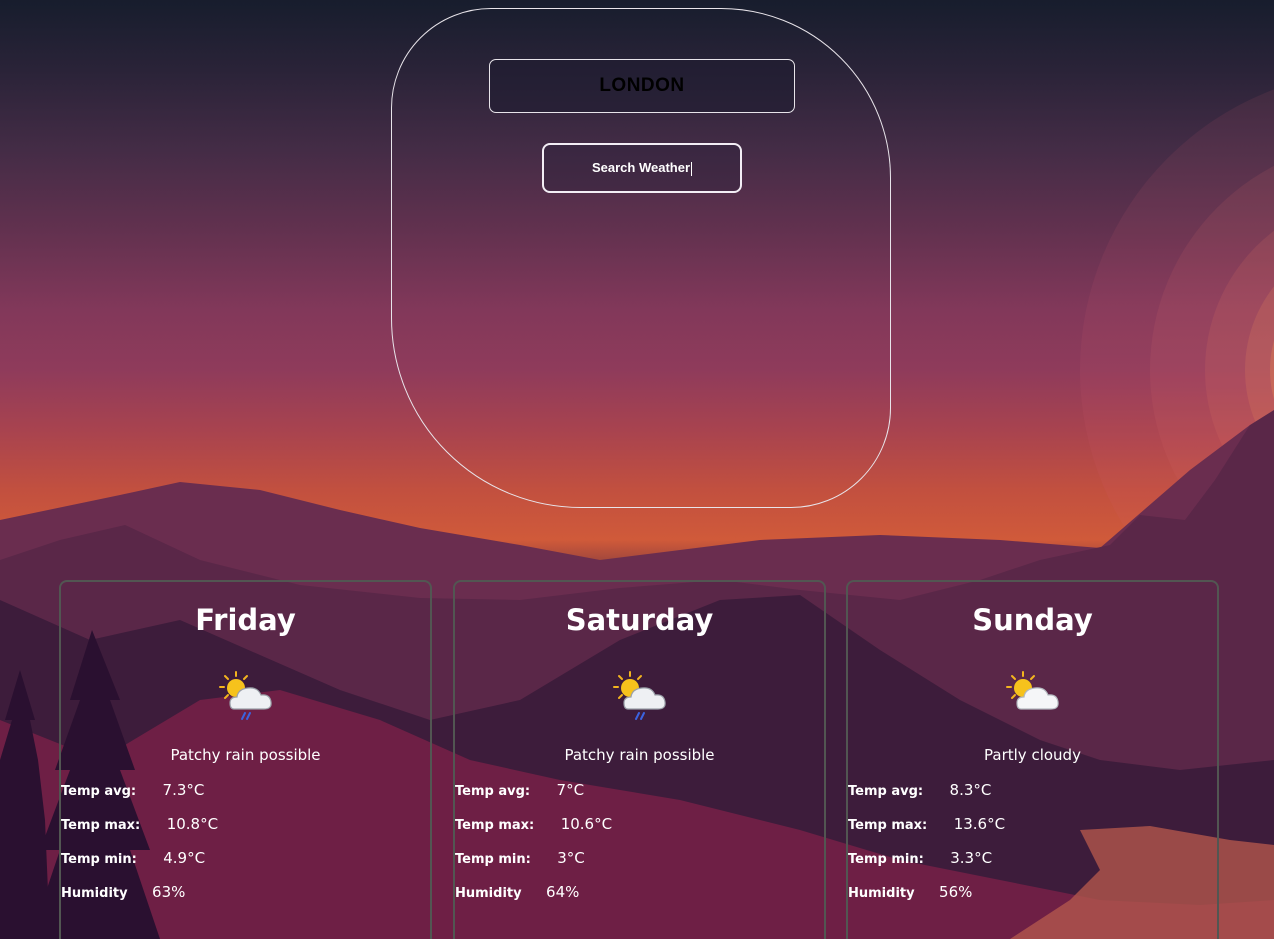 The image size is (1274, 939). I want to click on temp-min-row: Temp min: 3°C, so click(520, 858).